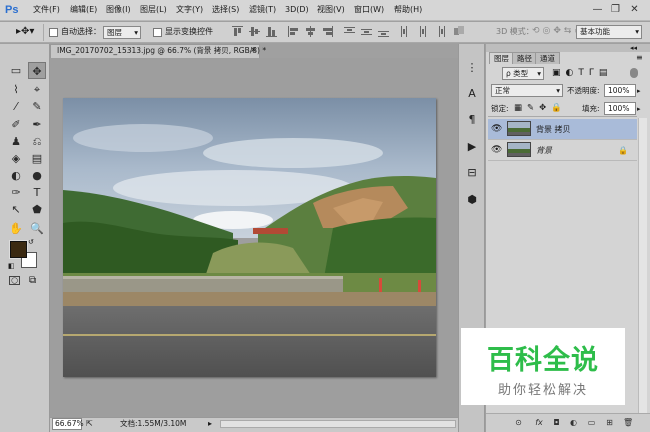  Describe the element at coordinates (472, 68) in the screenshot. I see `swatch-history-icon: ⋮` at that location.